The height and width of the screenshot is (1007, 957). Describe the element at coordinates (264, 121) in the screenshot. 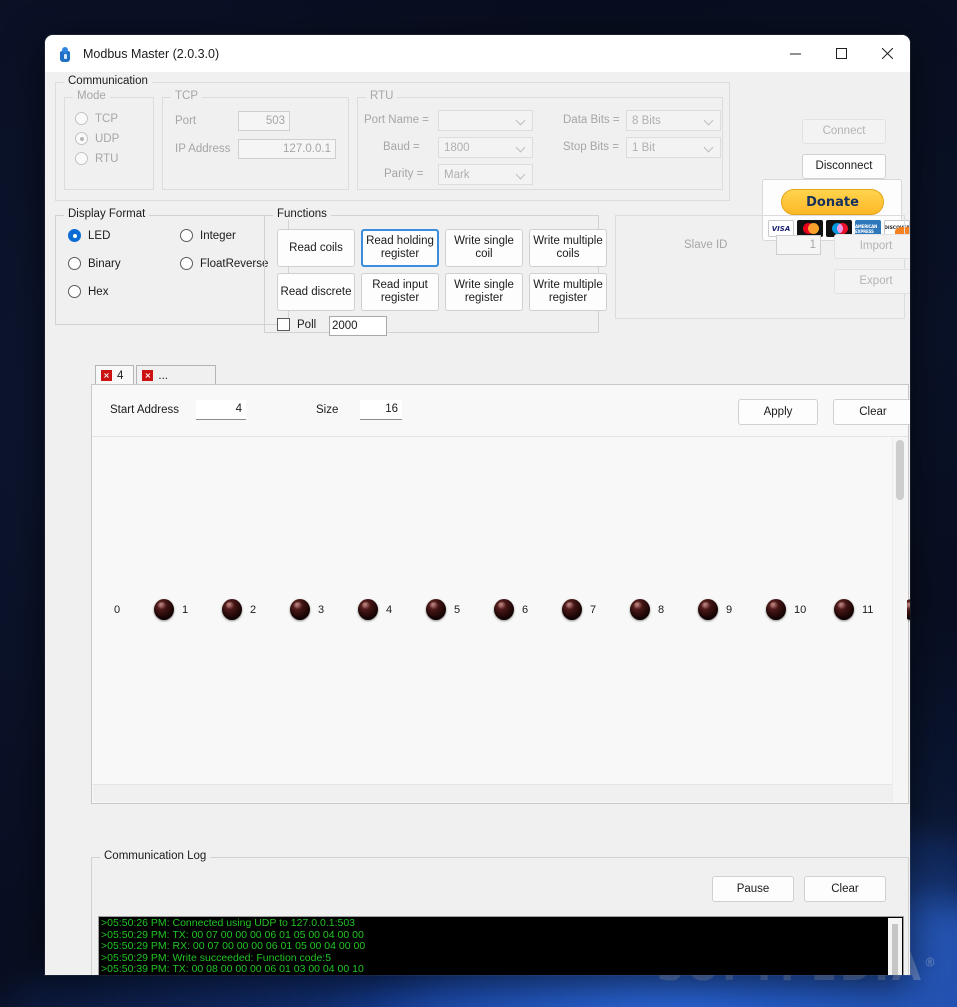

I see `tcp-port-input: 503` at that location.